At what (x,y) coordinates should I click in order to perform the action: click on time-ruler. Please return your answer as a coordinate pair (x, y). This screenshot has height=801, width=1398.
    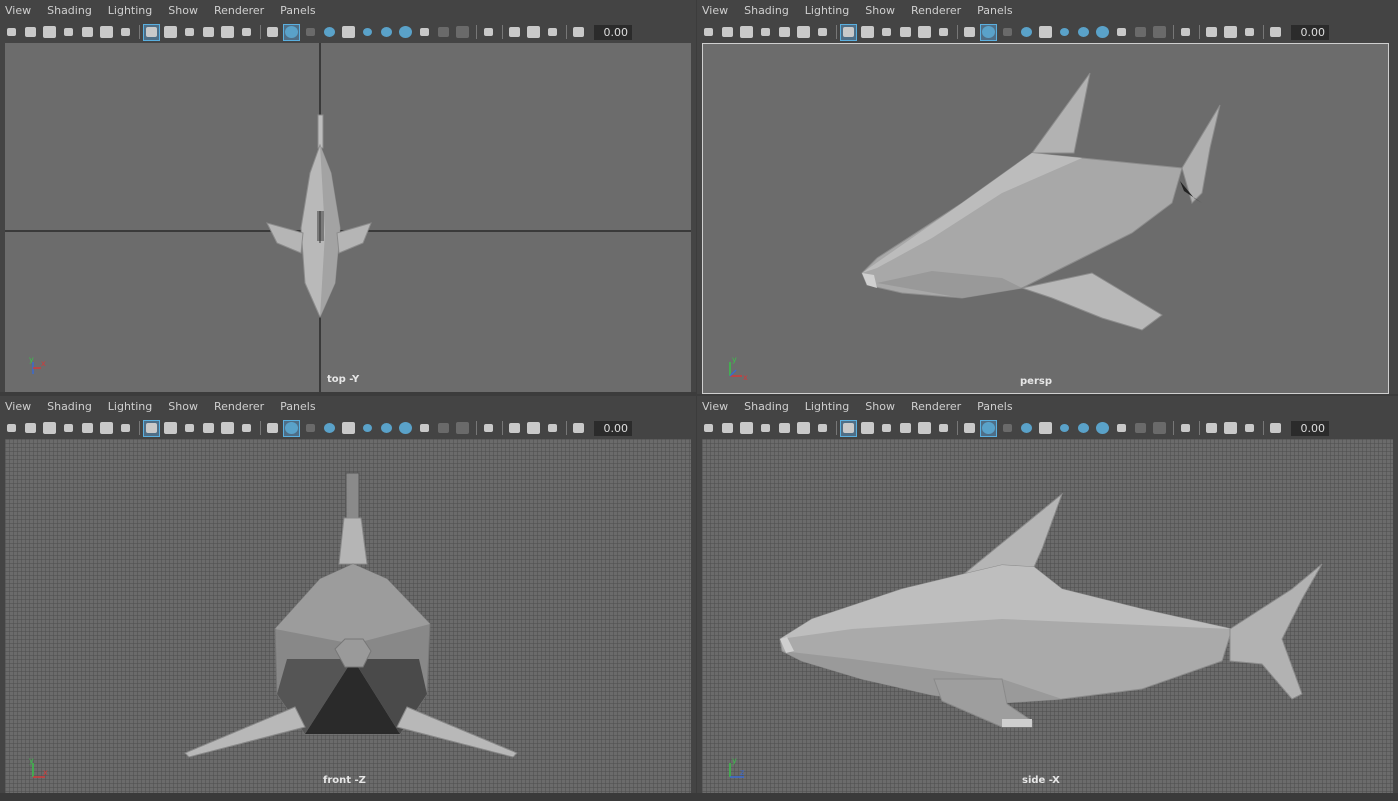
    Looking at the image, I should click on (699, 797).